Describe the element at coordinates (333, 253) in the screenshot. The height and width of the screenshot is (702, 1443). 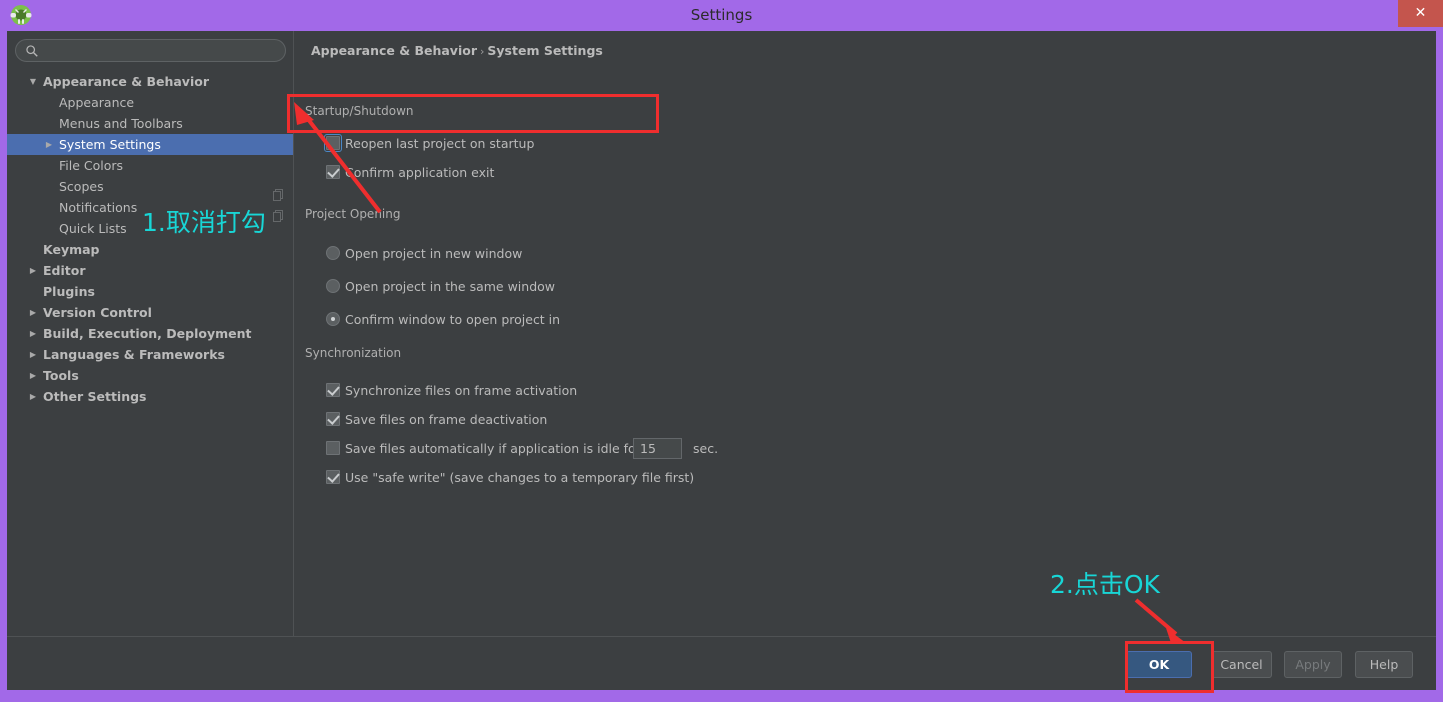
I see `radio-open-project-new-window` at that location.